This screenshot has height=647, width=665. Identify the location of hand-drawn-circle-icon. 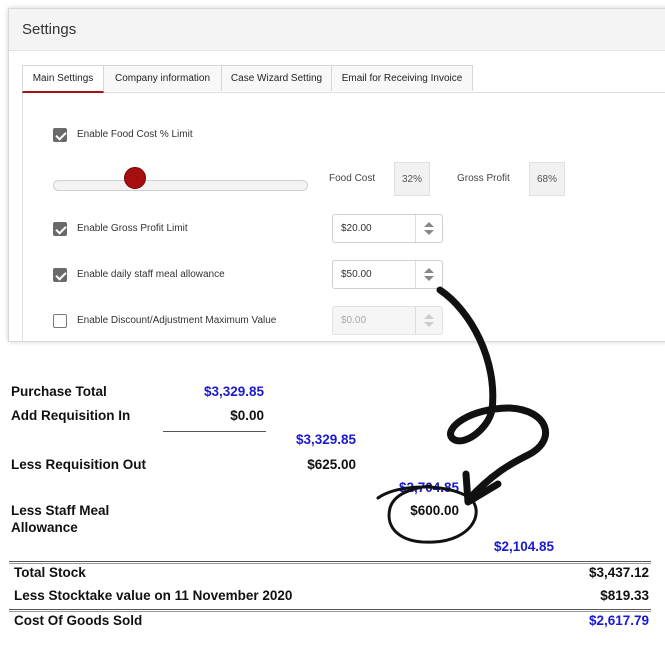
(427, 514).